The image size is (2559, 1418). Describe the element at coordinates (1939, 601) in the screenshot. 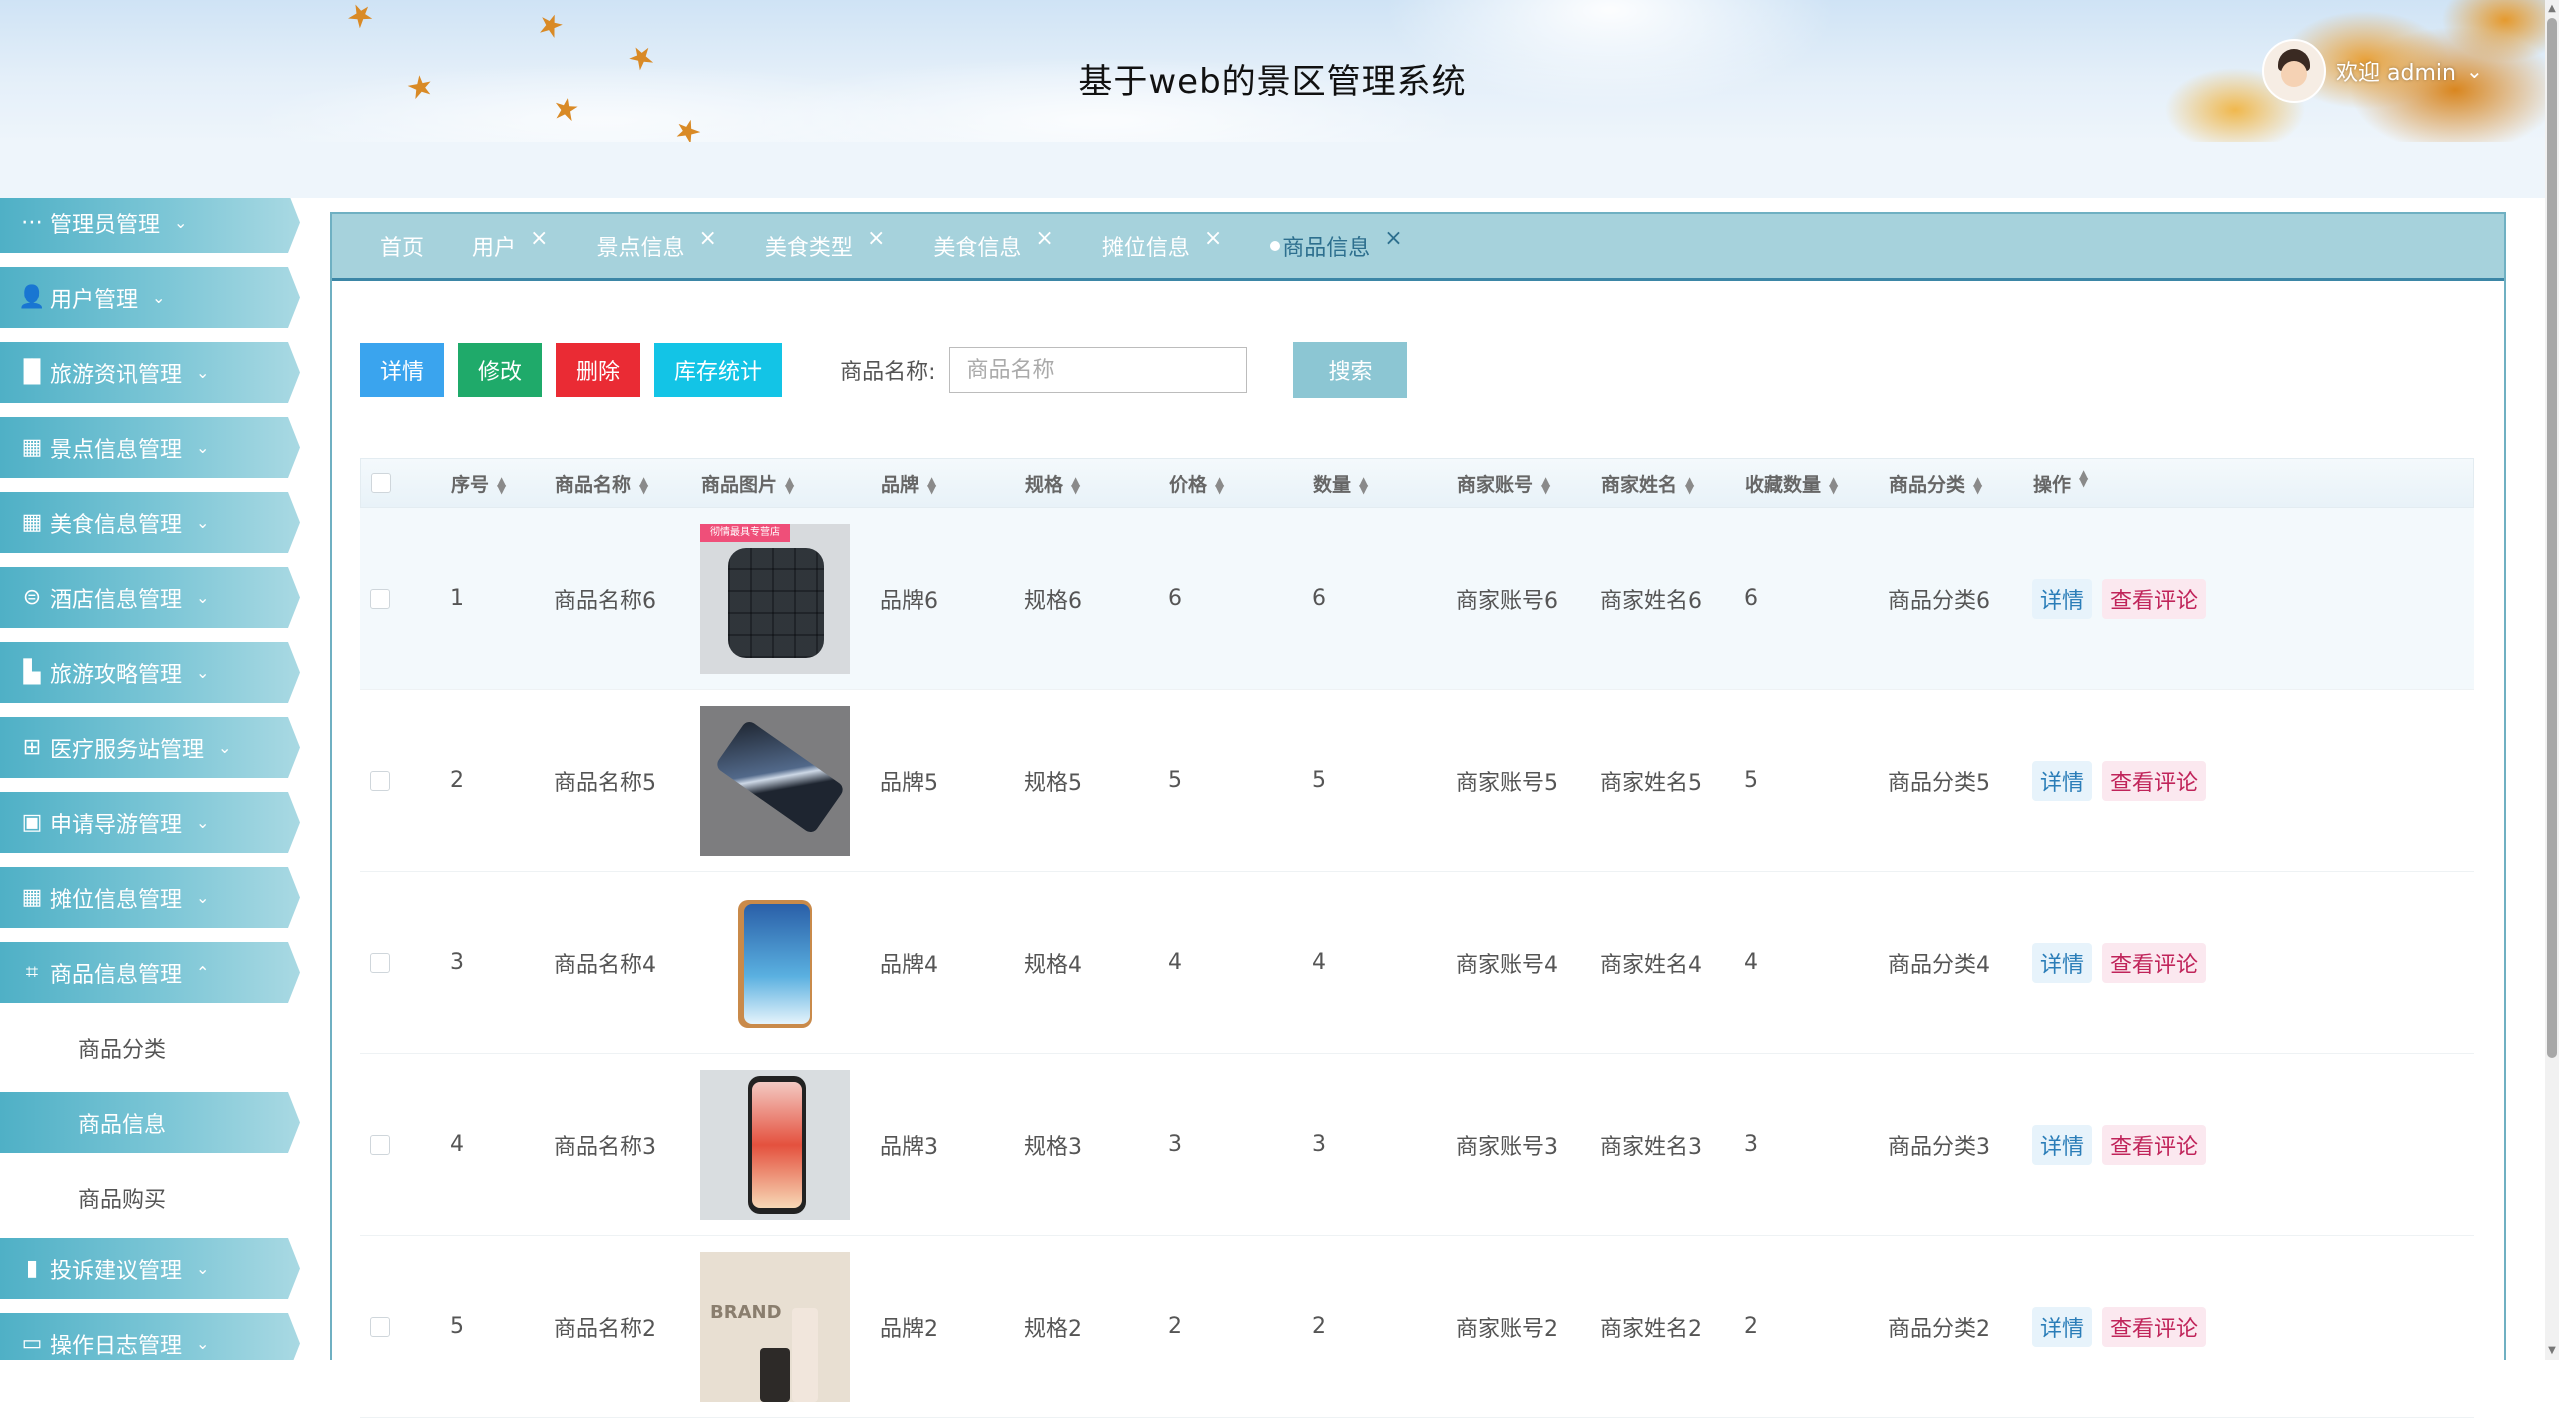

I see `cell-category: 商品分类6` at that location.